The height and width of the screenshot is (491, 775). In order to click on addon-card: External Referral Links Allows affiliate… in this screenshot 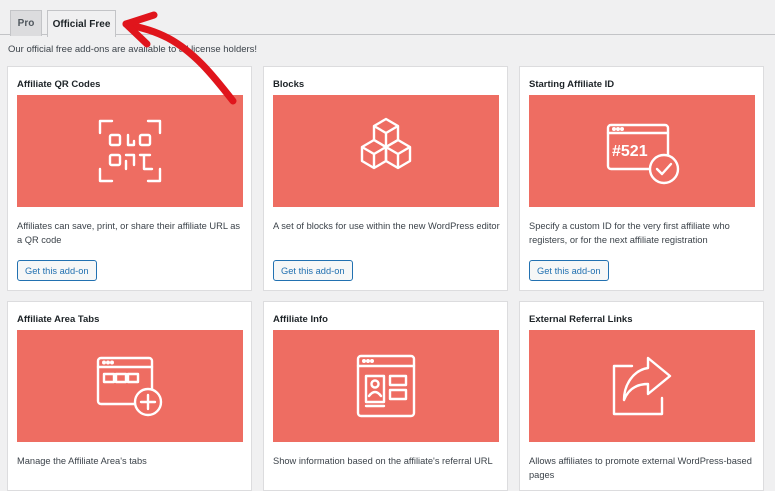, I will do `click(641, 396)`.